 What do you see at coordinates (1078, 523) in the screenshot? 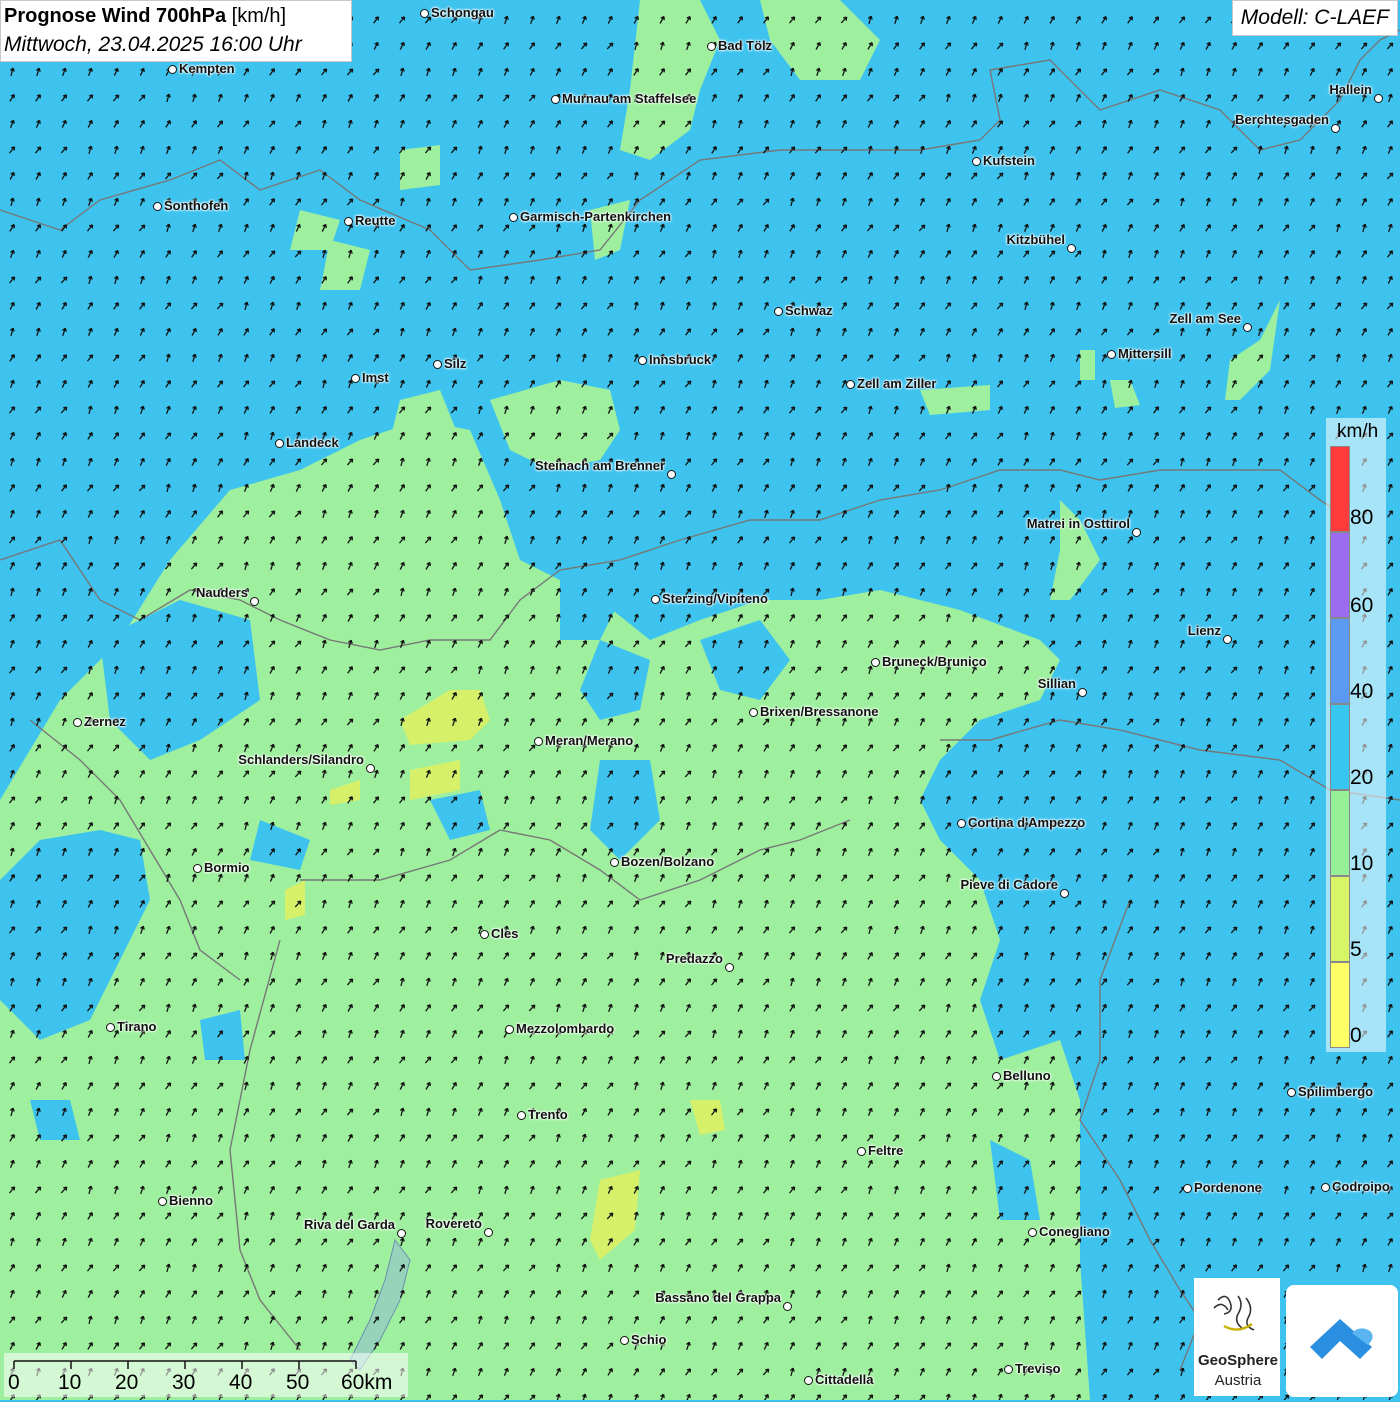
I see `city-label: Matrei in Osttirol` at bounding box center [1078, 523].